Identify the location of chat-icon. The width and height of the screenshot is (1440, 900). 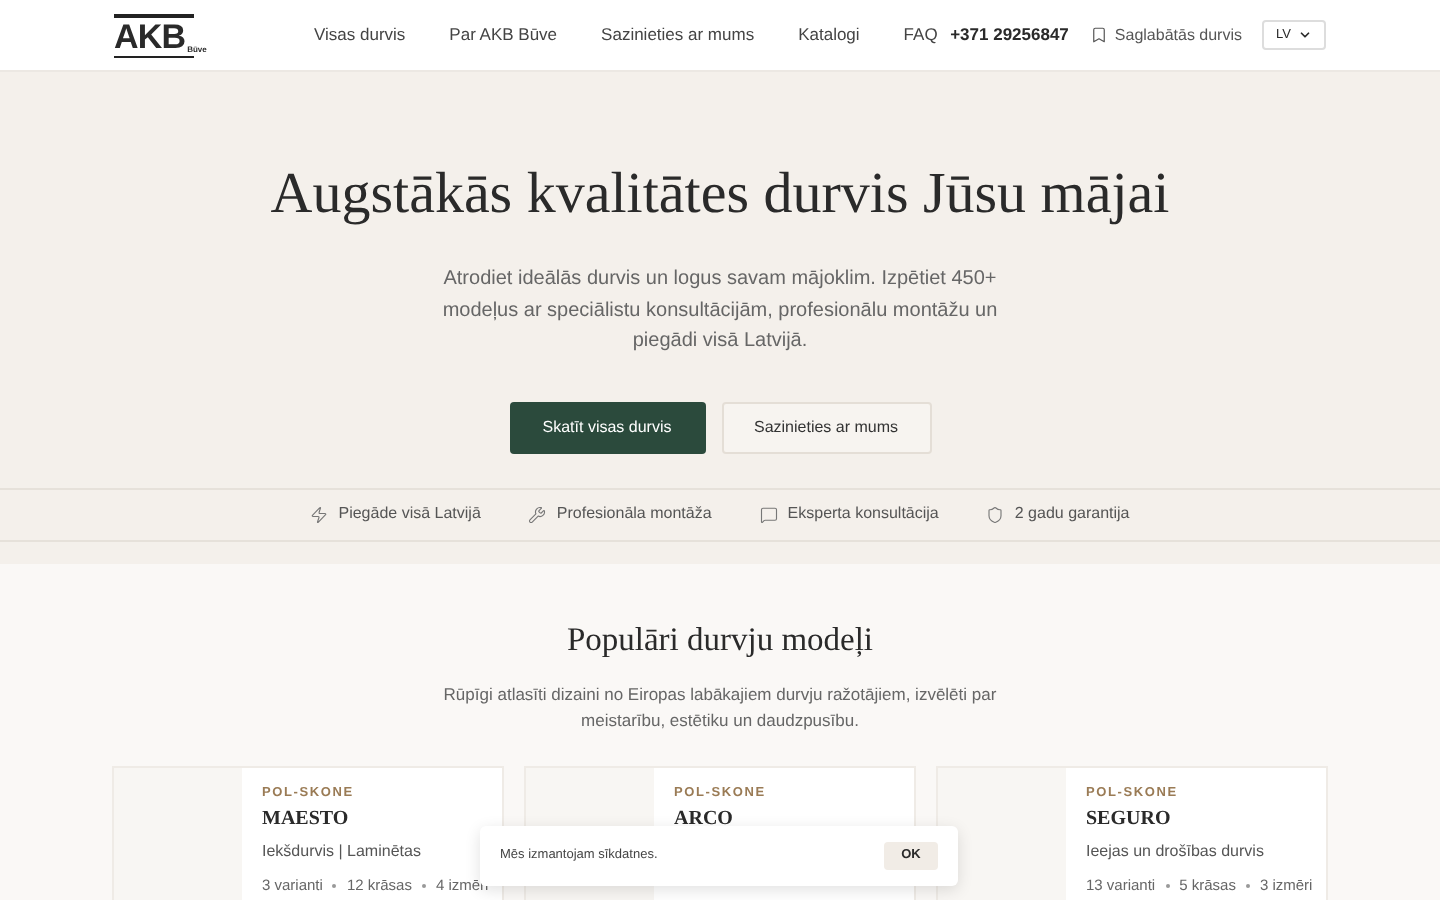
(768, 514).